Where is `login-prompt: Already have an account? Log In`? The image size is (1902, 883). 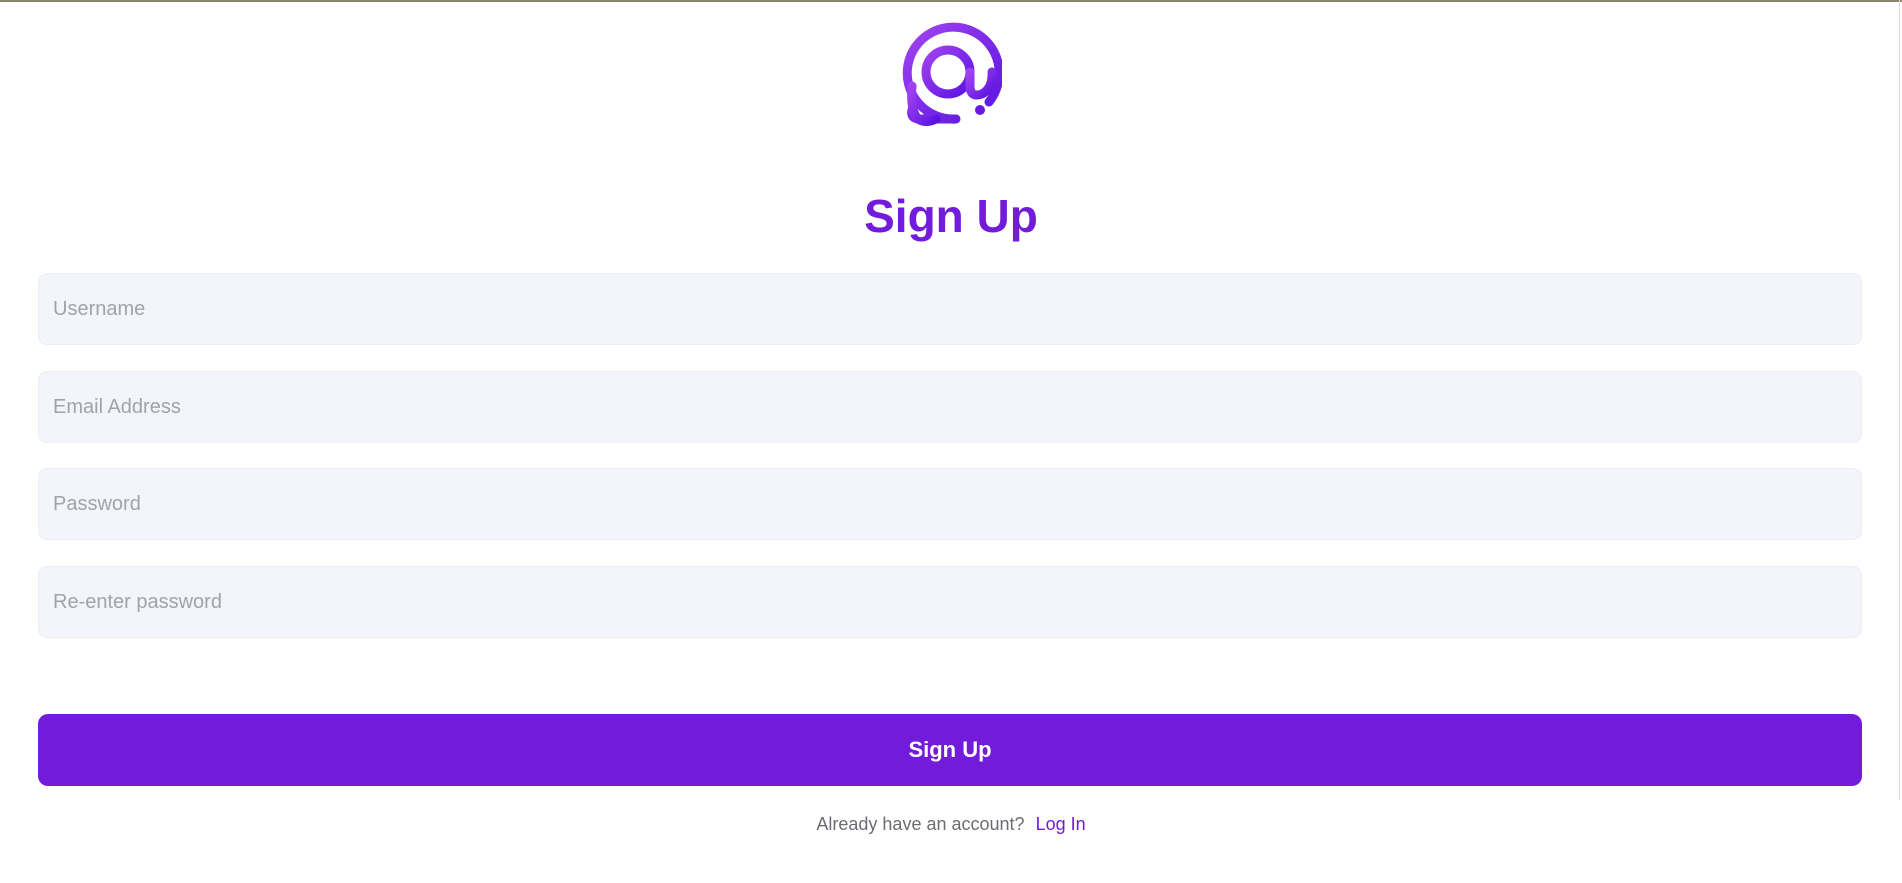
login-prompt: Already have an account? Log In is located at coordinates (951, 824).